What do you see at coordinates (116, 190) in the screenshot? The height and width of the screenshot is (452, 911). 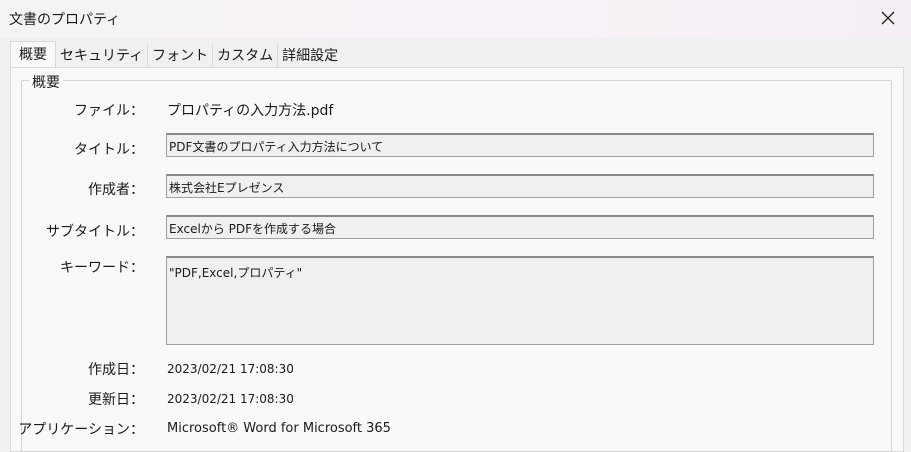 I see `author-label: 作成者：` at bounding box center [116, 190].